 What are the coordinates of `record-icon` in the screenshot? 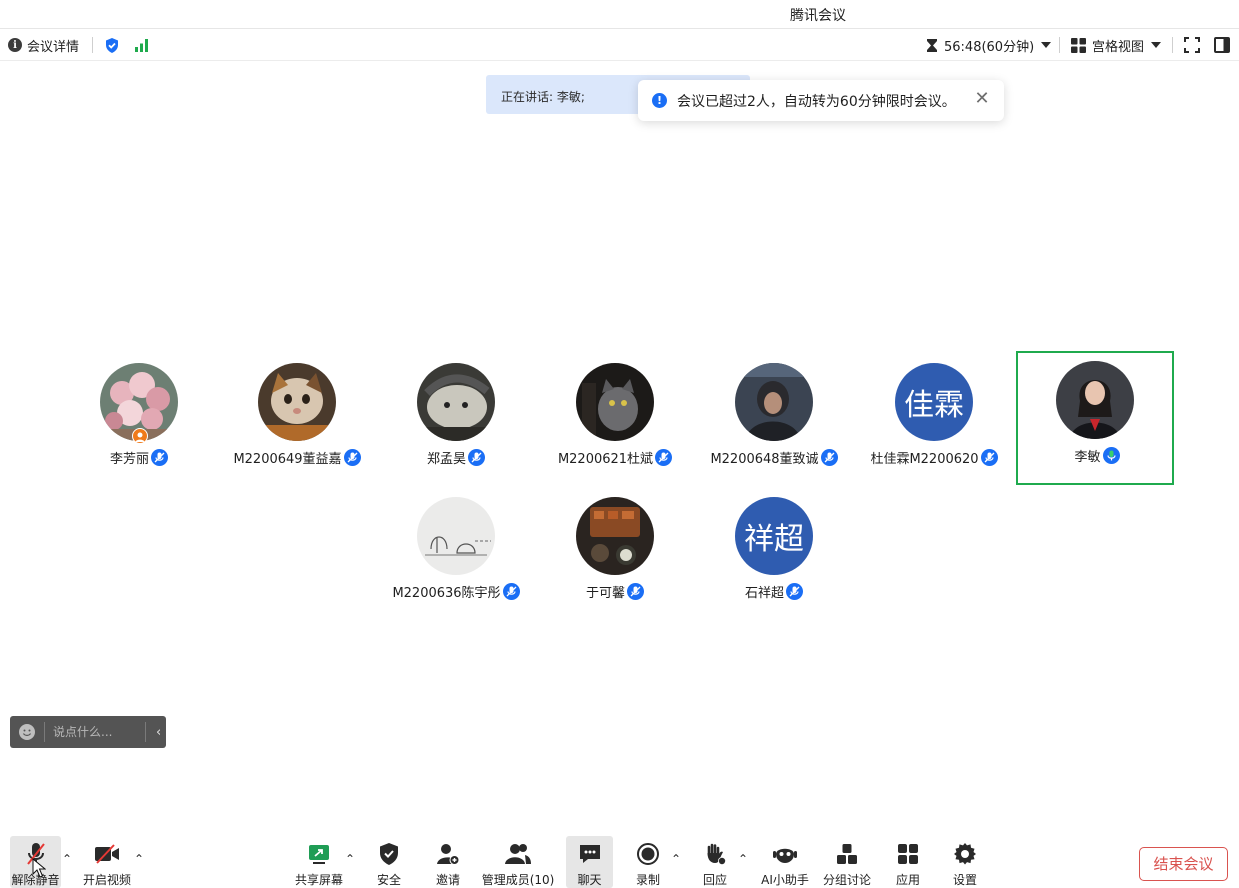 It's located at (648, 854).